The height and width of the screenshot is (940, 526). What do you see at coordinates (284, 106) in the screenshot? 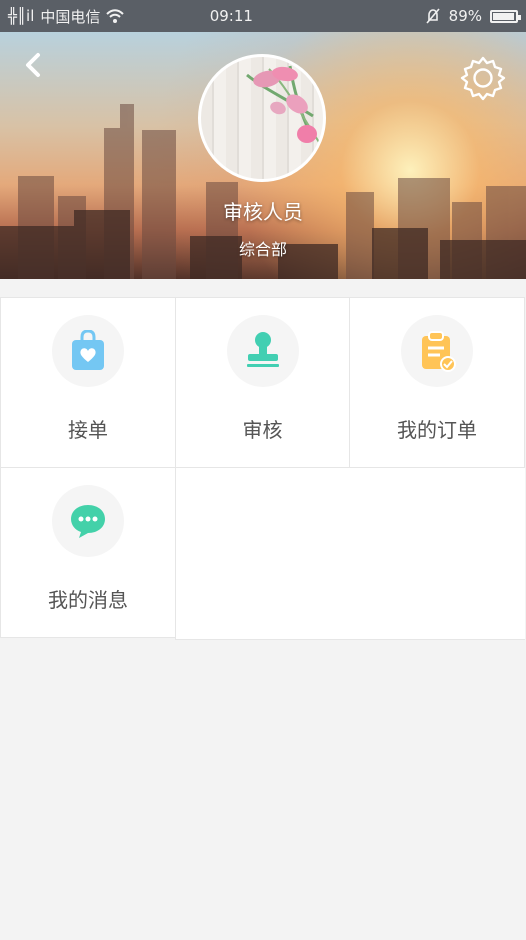
I see `tulip-photo` at bounding box center [284, 106].